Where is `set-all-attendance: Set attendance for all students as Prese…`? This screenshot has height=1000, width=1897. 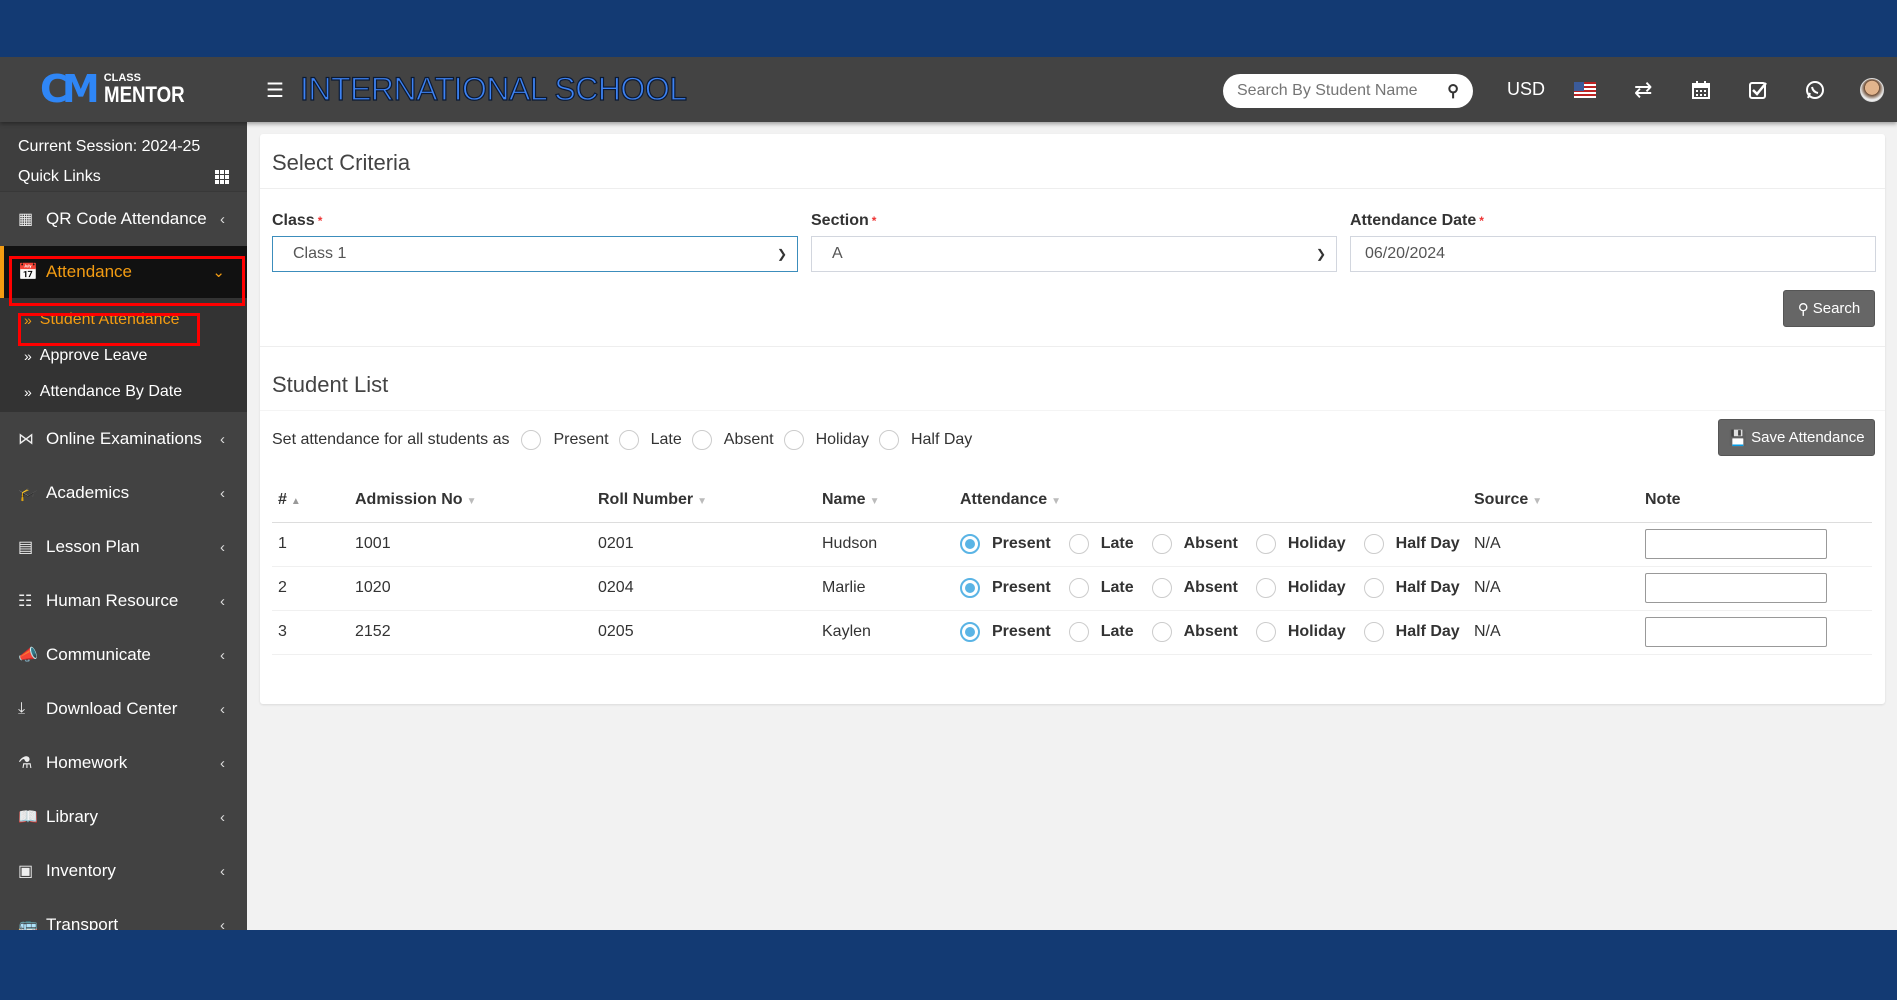
set-all-attendance: Set attendance for all students as Prese… is located at coordinates (622, 440).